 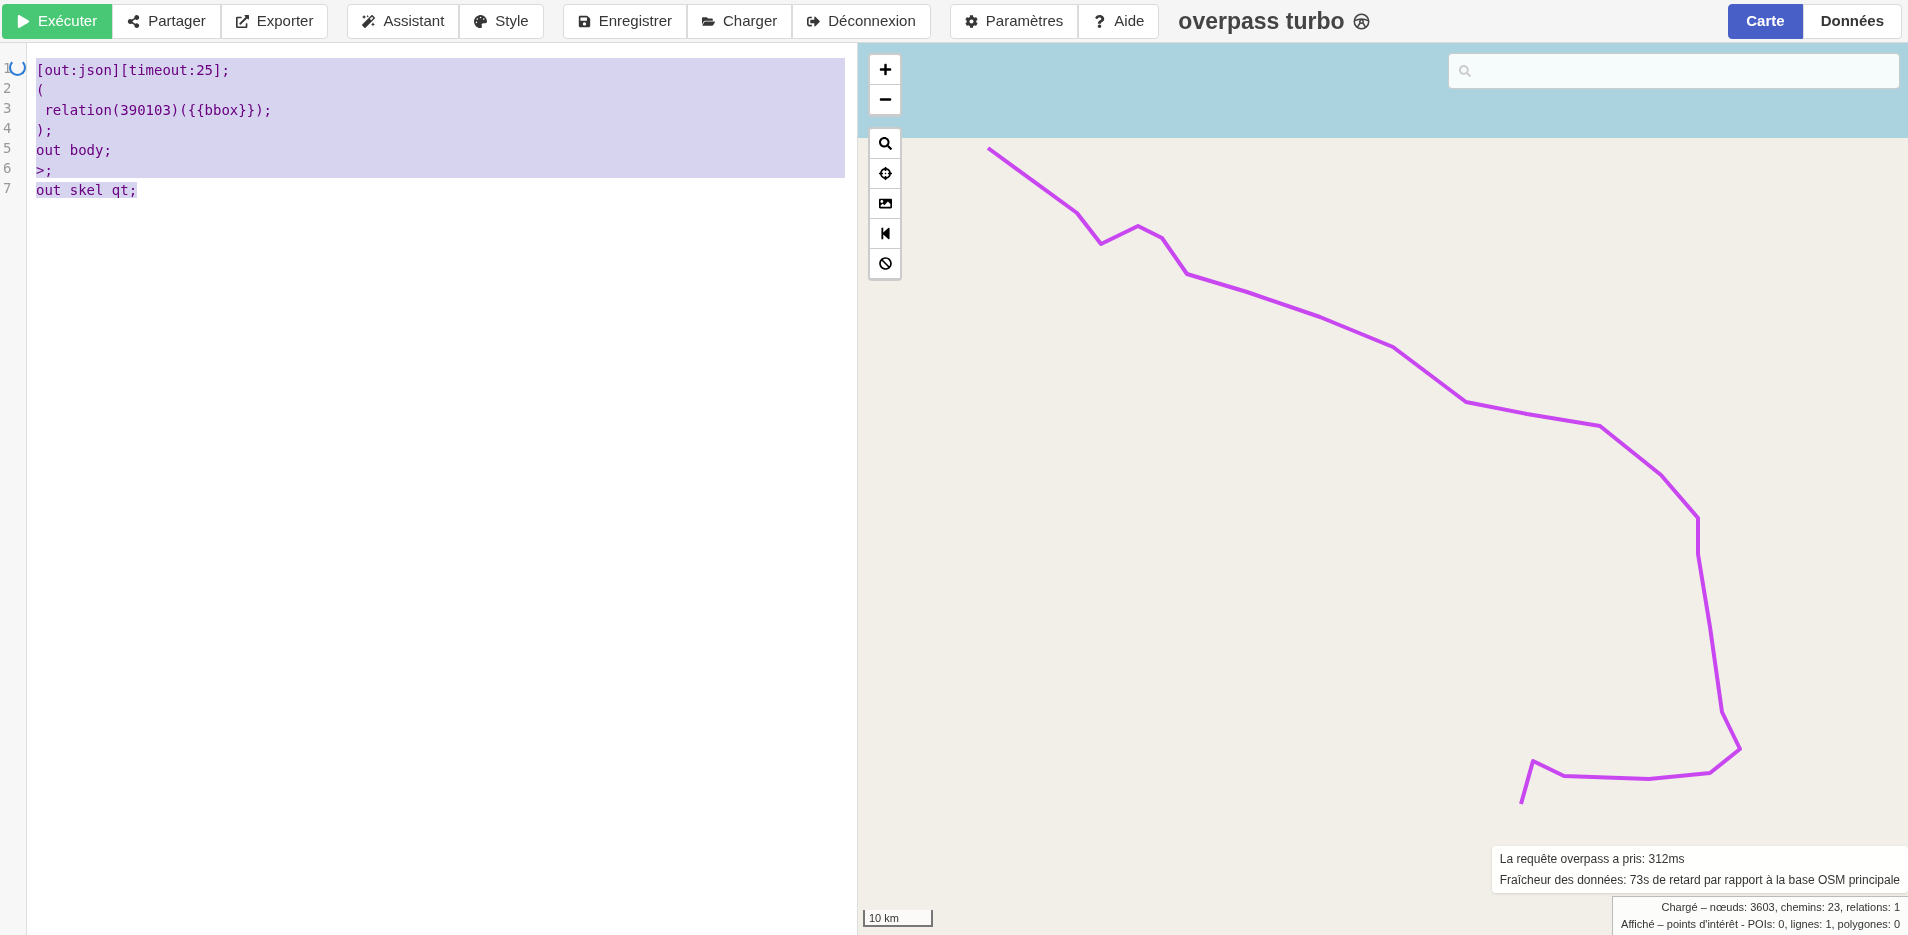 I want to click on toolbar-button: Enregistrer, so click(x=625, y=21).